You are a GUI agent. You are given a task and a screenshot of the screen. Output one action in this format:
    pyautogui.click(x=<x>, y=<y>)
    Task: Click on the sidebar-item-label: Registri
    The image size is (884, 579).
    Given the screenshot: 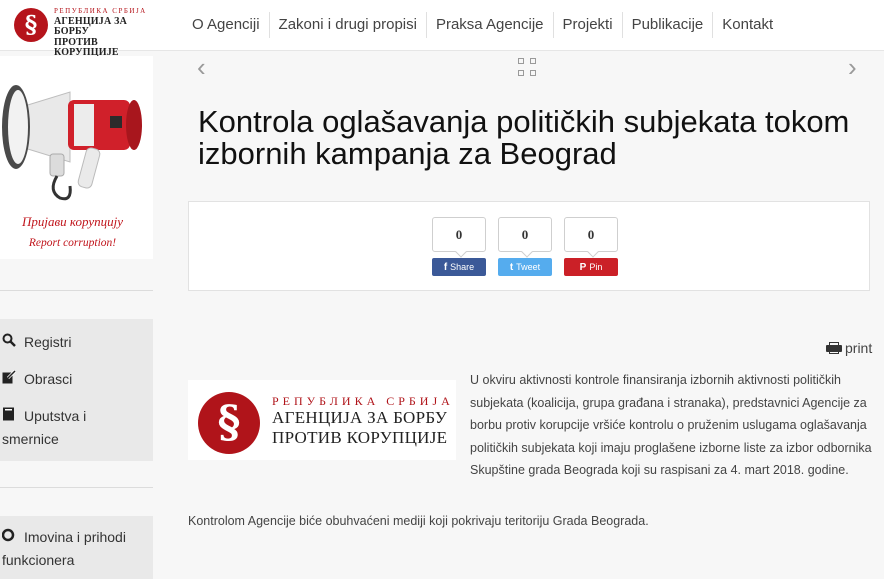 What is the action you would take?
    pyautogui.click(x=48, y=342)
    